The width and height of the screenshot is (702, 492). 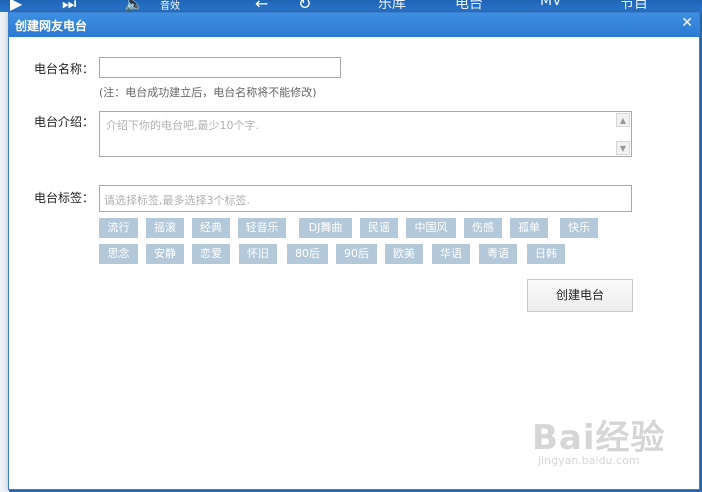 What do you see at coordinates (469, 6) in the screenshot?
I see `tab-radio: 电台` at bounding box center [469, 6].